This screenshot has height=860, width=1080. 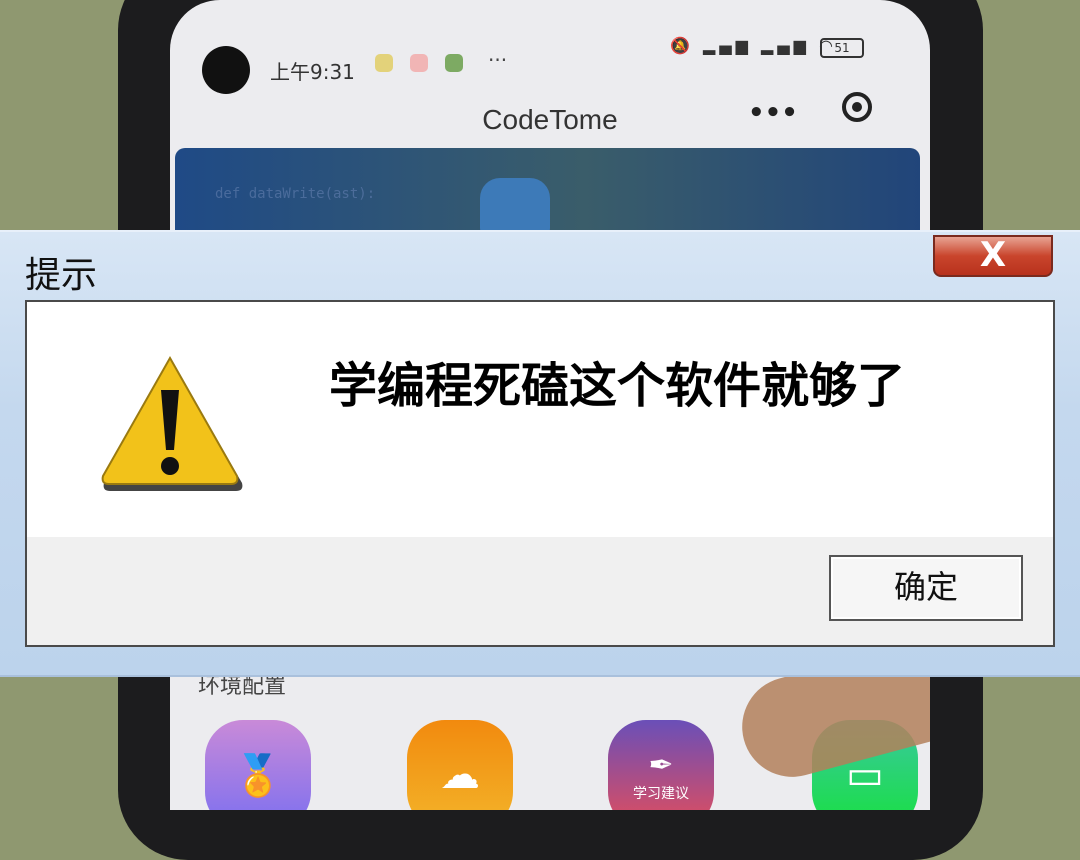 I want to click on status-time: 上午9:31, so click(x=312, y=72).